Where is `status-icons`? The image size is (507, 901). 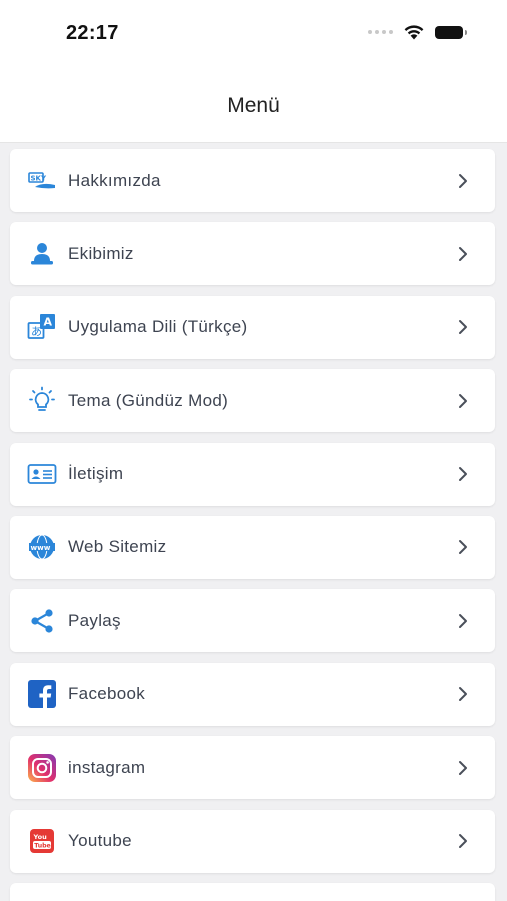 status-icons is located at coordinates (417, 32).